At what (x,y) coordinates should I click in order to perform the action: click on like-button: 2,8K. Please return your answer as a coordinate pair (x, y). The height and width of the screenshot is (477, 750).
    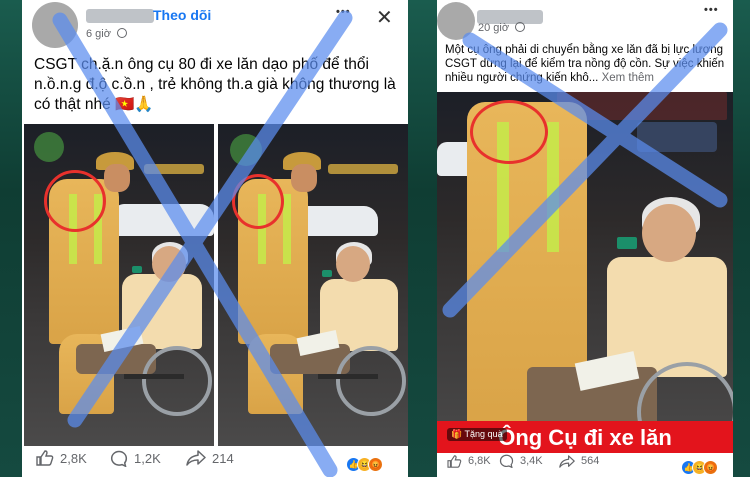
    Looking at the image, I should click on (61, 458).